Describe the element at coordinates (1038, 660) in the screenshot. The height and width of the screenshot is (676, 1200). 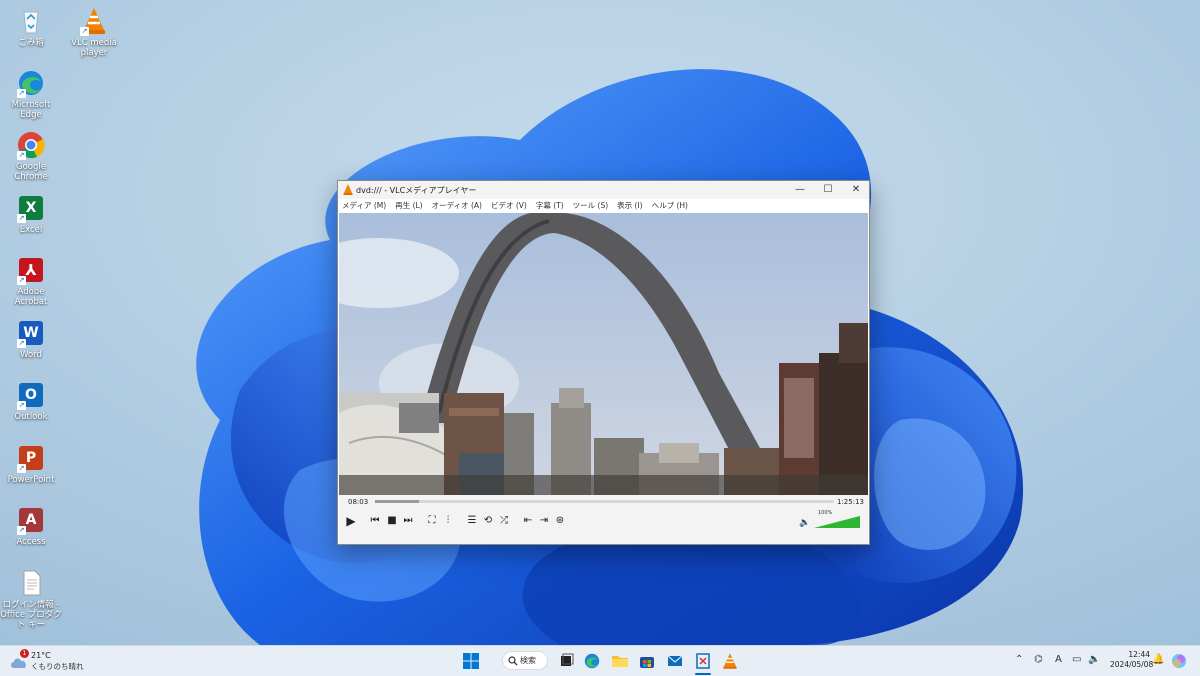
I see `network-status-icon: ⌬` at that location.